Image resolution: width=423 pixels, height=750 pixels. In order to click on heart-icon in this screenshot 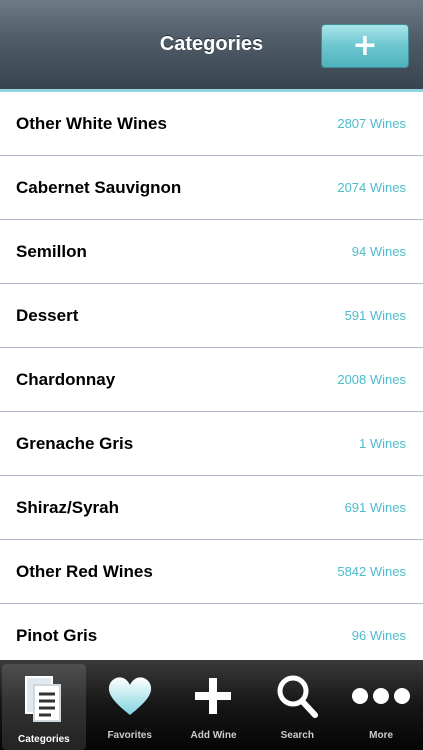, I will do `click(129, 696)`.